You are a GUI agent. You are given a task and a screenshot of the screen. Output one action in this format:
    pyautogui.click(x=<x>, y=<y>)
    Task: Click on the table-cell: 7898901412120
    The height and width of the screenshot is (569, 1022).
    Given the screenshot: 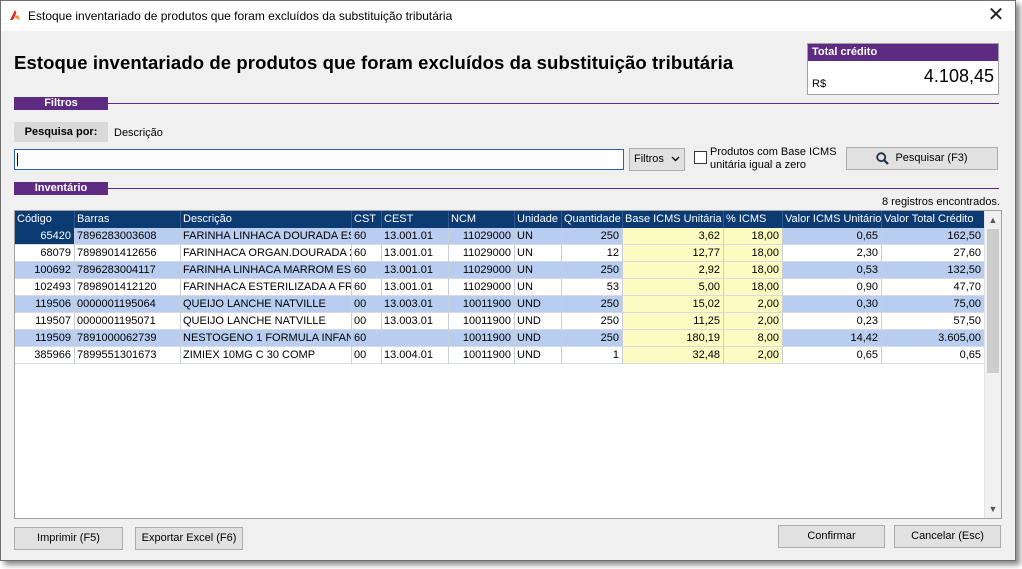 What is the action you would take?
    pyautogui.click(x=128, y=287)
    